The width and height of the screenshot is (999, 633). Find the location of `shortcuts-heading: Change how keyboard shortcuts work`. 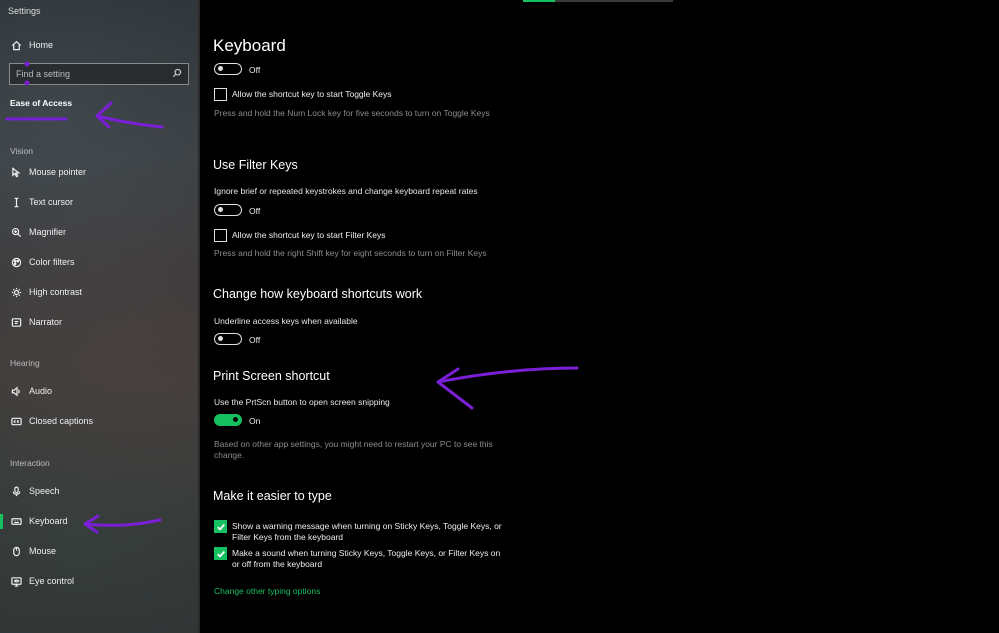

shortcuts-heading: Change how keyboard shortcuts work is located at coordinates (318, 294).